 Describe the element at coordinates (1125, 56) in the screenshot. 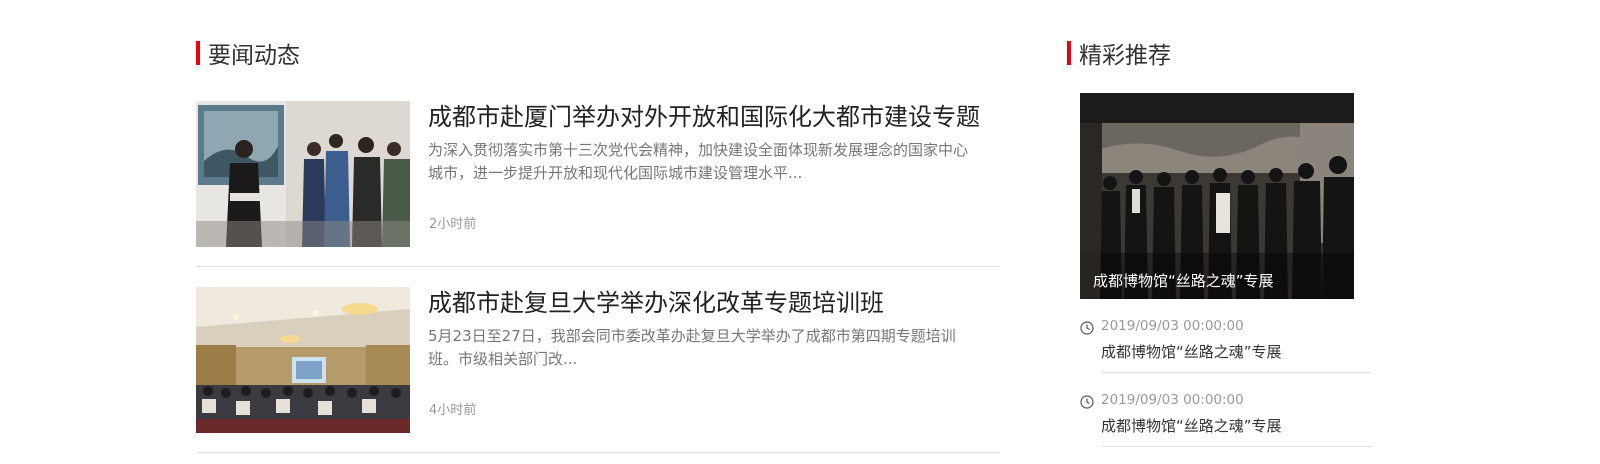

I see `recommend-section-title-text: 精彩推荐` at that location.